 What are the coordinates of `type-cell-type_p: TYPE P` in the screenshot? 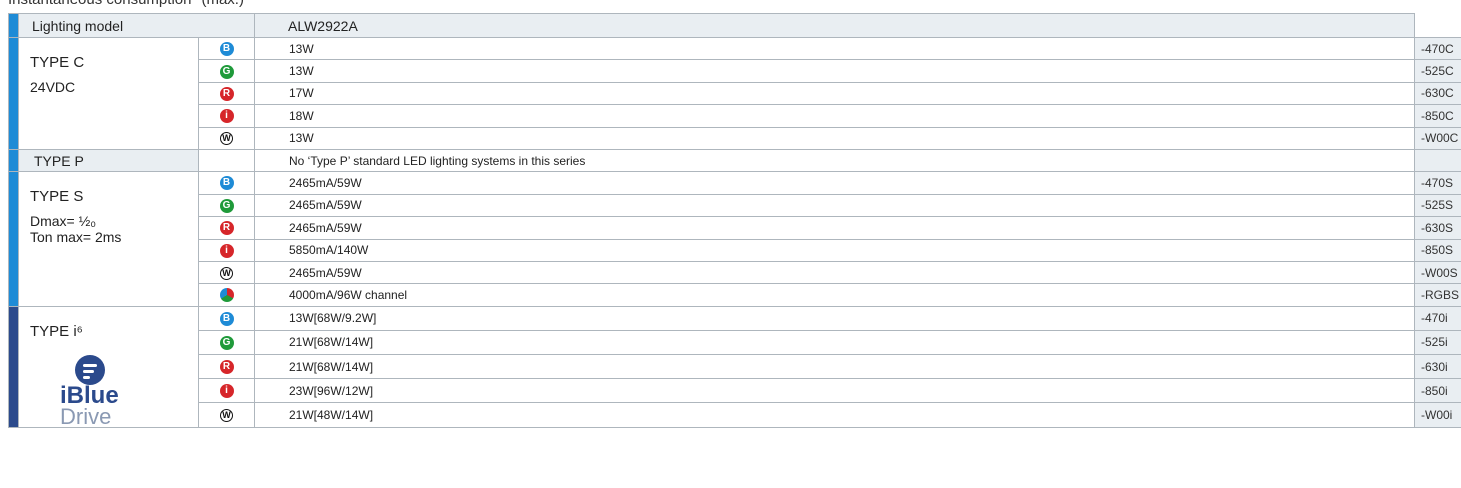 It's located at (108, 160).